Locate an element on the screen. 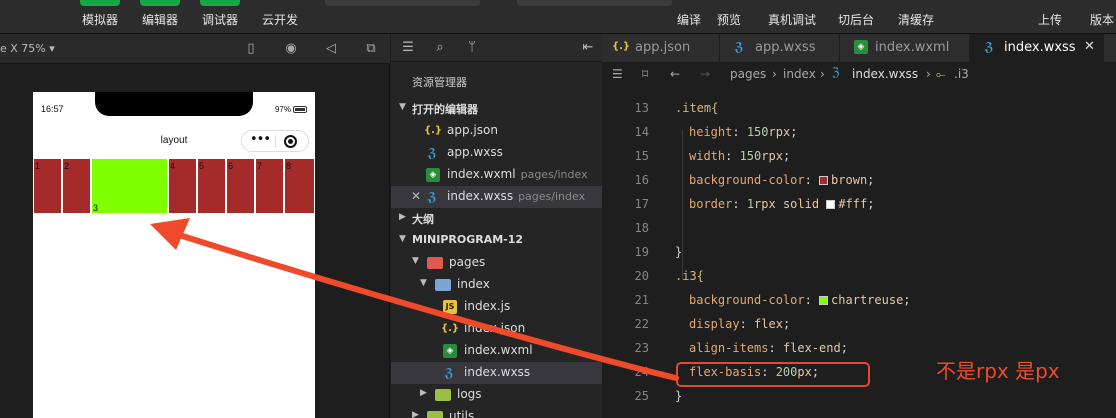 The height and width of the screenshot is (418, 1116). switch-background-button: 切后台 is located at coordinates (856, 19).